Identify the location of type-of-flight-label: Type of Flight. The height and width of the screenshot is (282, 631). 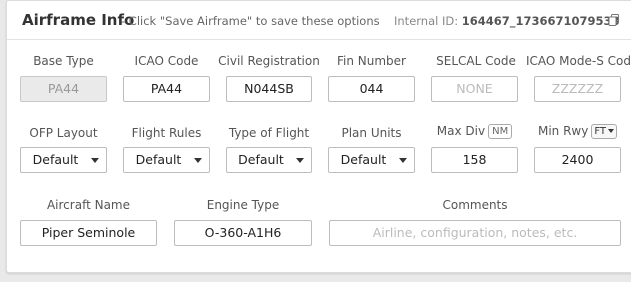
(269, 133).